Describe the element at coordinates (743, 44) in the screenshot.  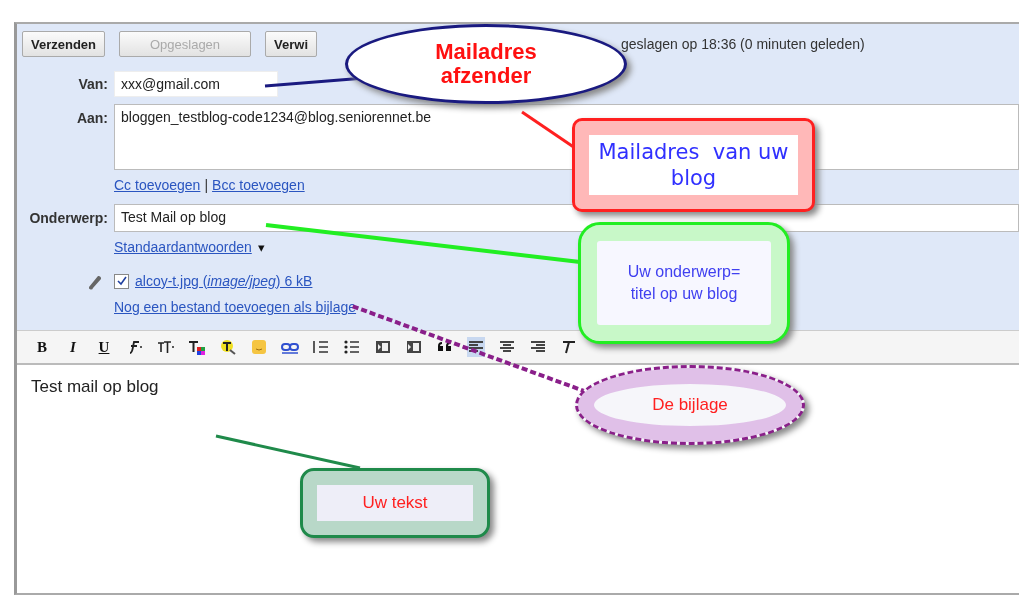
I see `save-status: geslagen op 18:36 (0 minuten geleden)` at that location.